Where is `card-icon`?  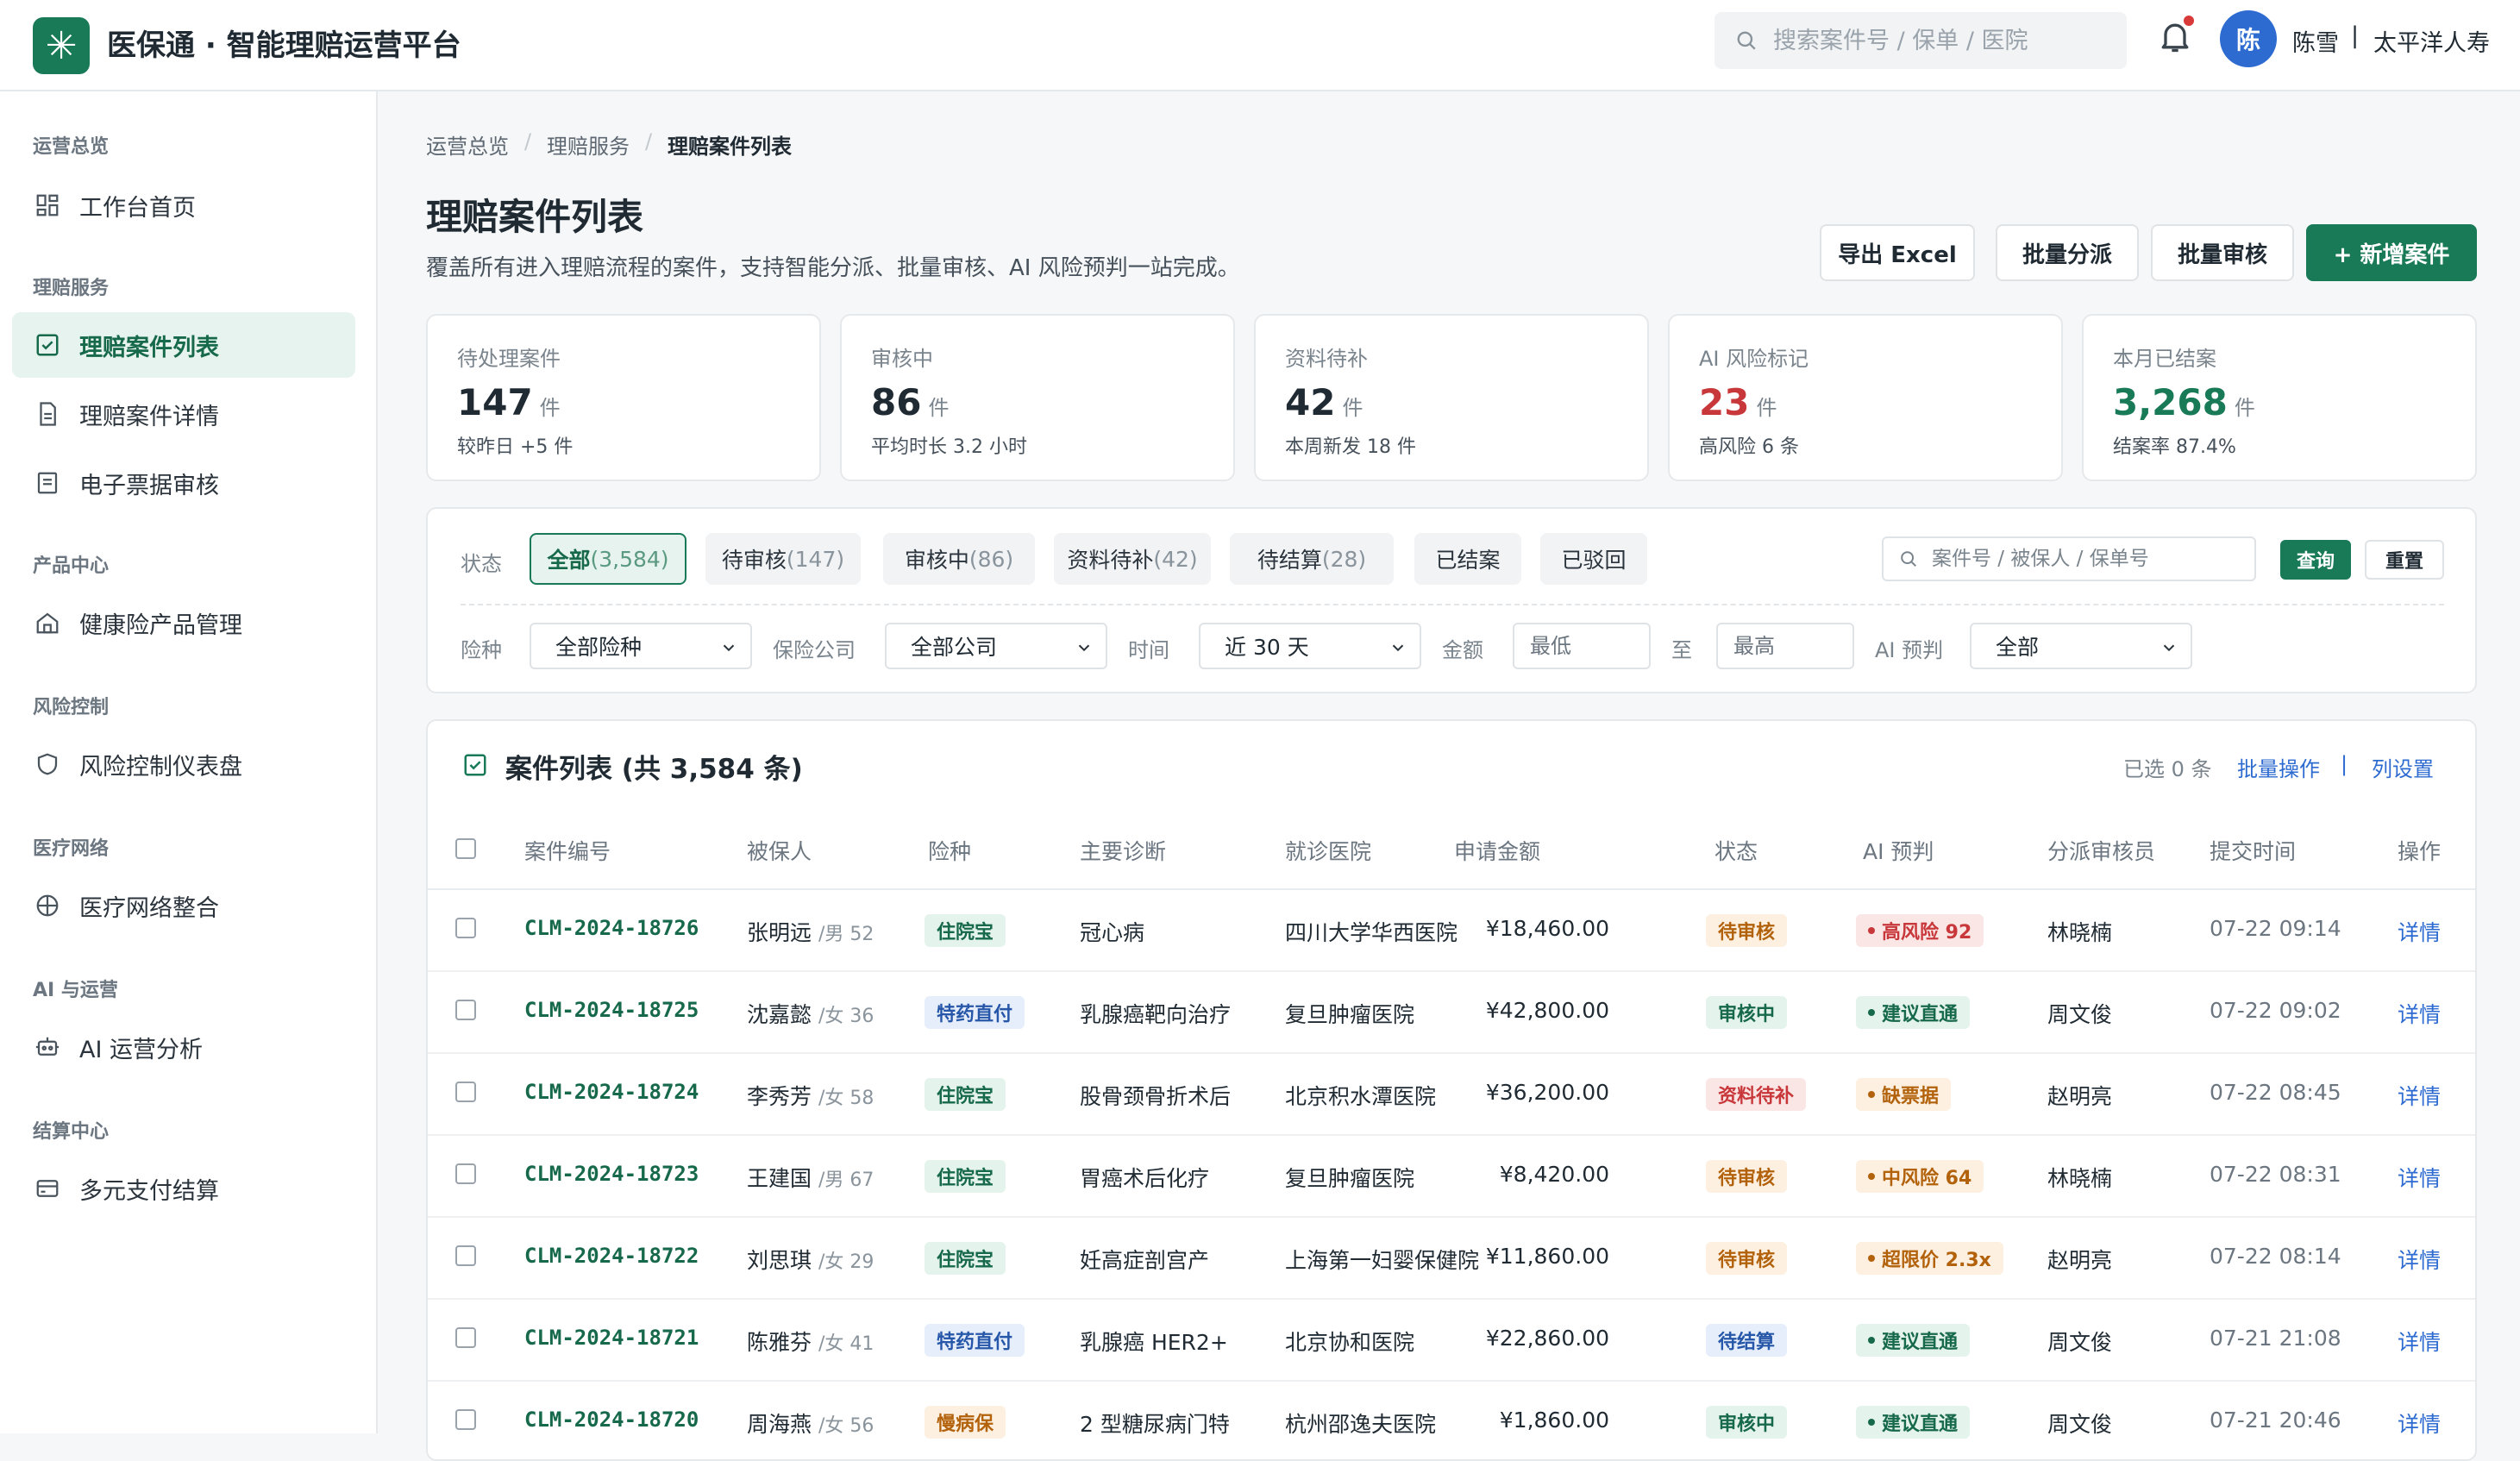
card-icon is located at coordinates (48, 1189).